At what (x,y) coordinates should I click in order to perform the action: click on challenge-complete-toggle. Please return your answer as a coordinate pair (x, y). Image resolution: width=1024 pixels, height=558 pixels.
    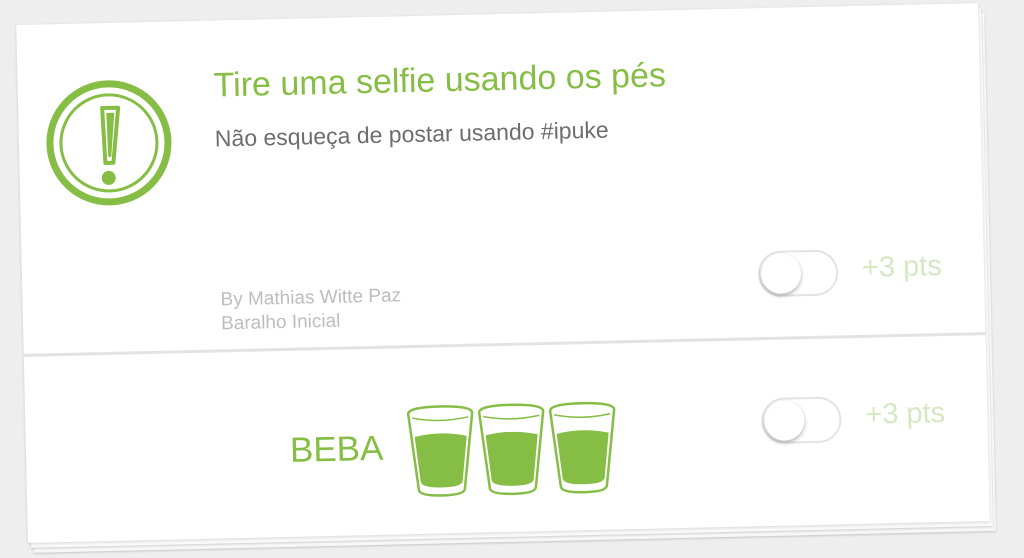
    Looking at the image, I should click on (798, 273).